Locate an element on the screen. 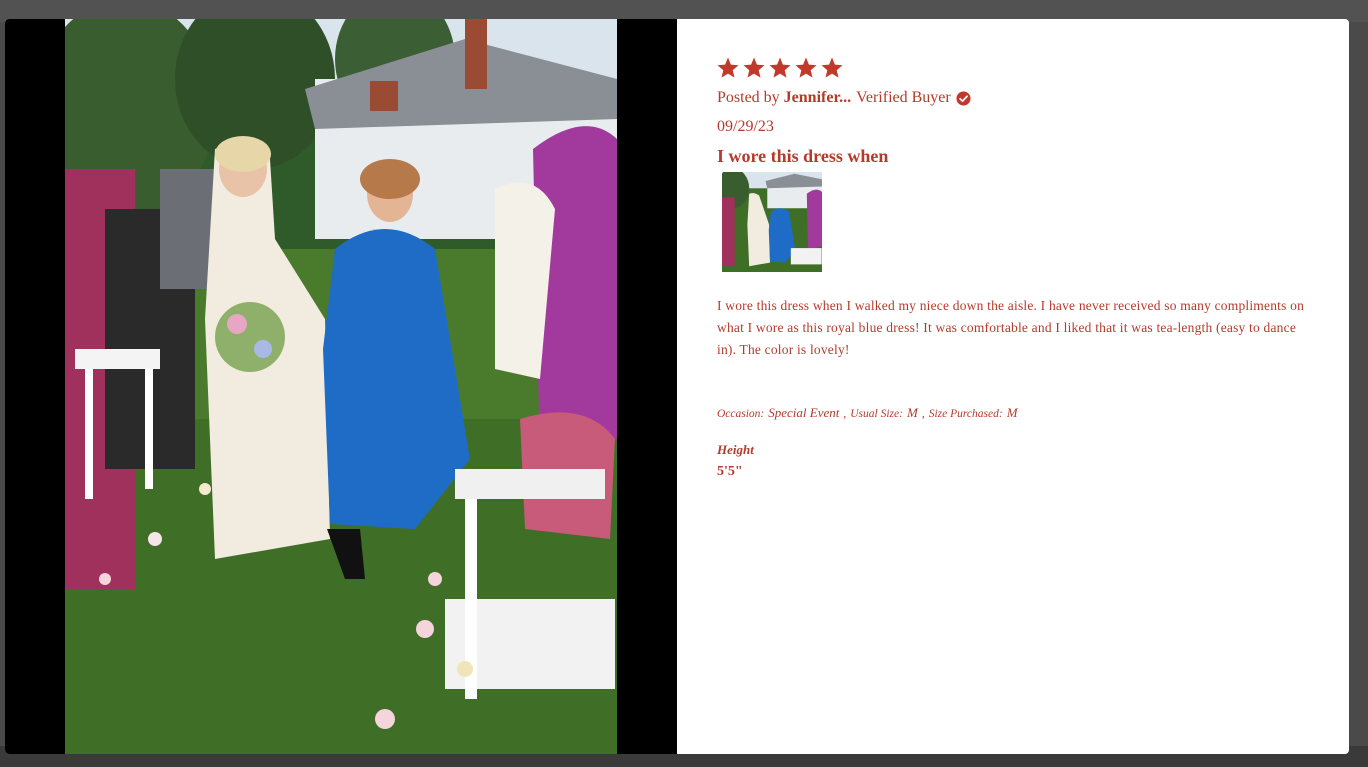 Image resolution: width=1368 pixels, height=767 pixels. posted-by-prefix: Posted by is located at coordinates (748, 97).